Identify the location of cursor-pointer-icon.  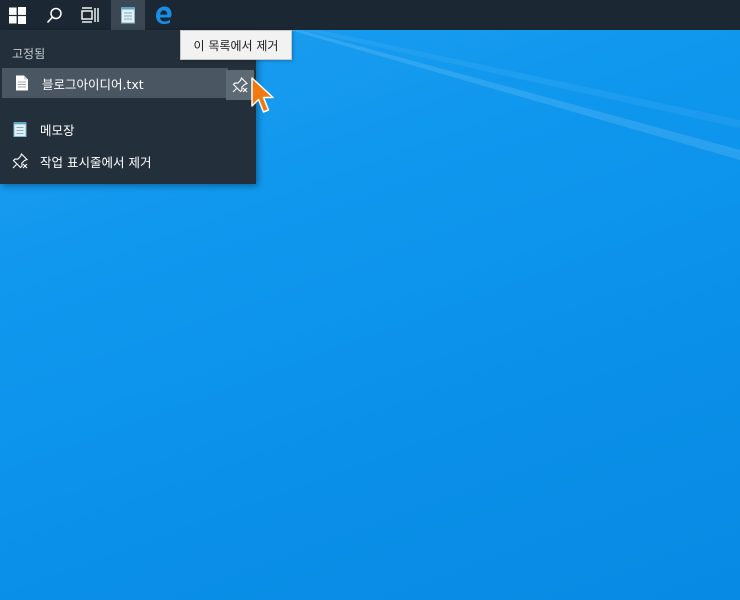
(262, 95).